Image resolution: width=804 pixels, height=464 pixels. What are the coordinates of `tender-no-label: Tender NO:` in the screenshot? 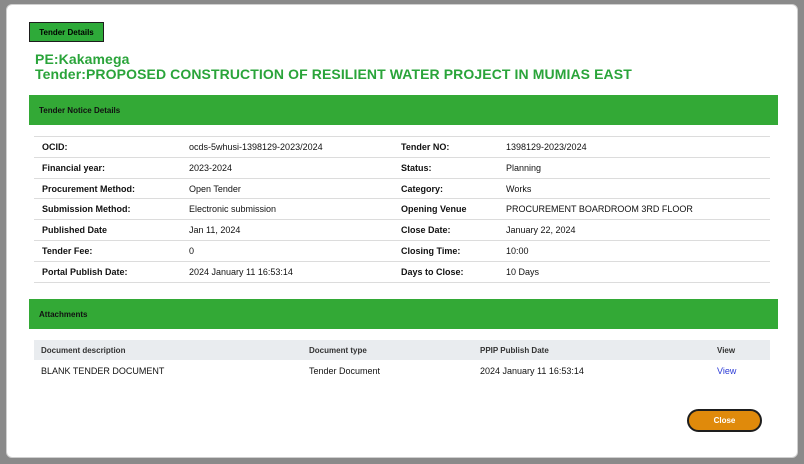 It's located at (425, 147).